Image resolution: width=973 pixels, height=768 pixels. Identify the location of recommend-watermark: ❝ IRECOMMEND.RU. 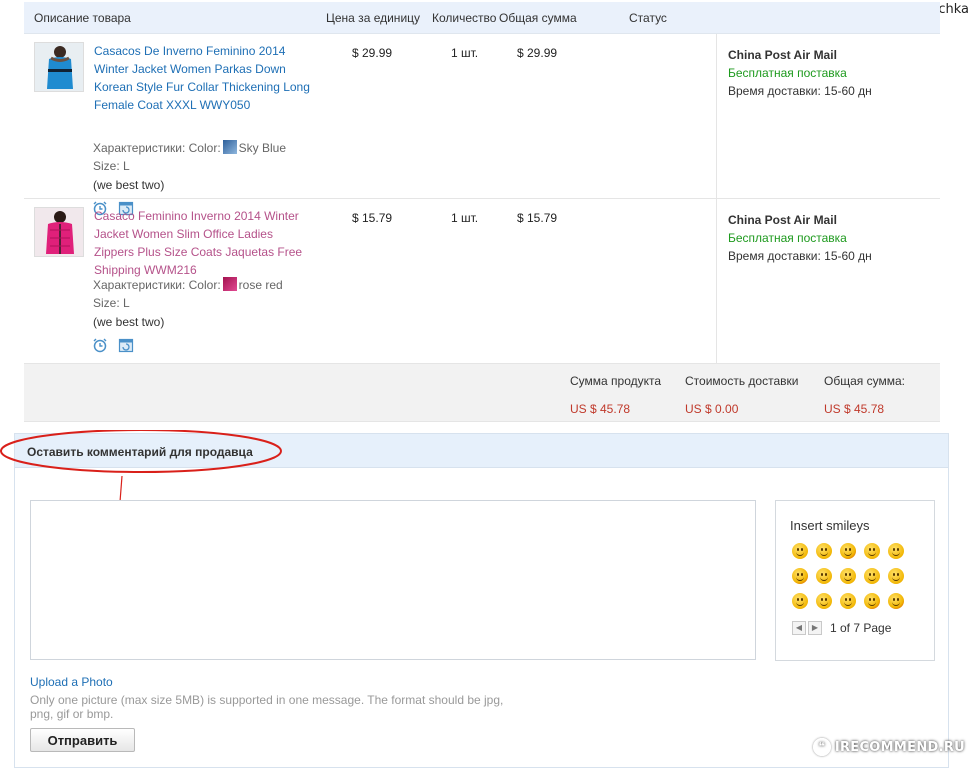
(888, 747).